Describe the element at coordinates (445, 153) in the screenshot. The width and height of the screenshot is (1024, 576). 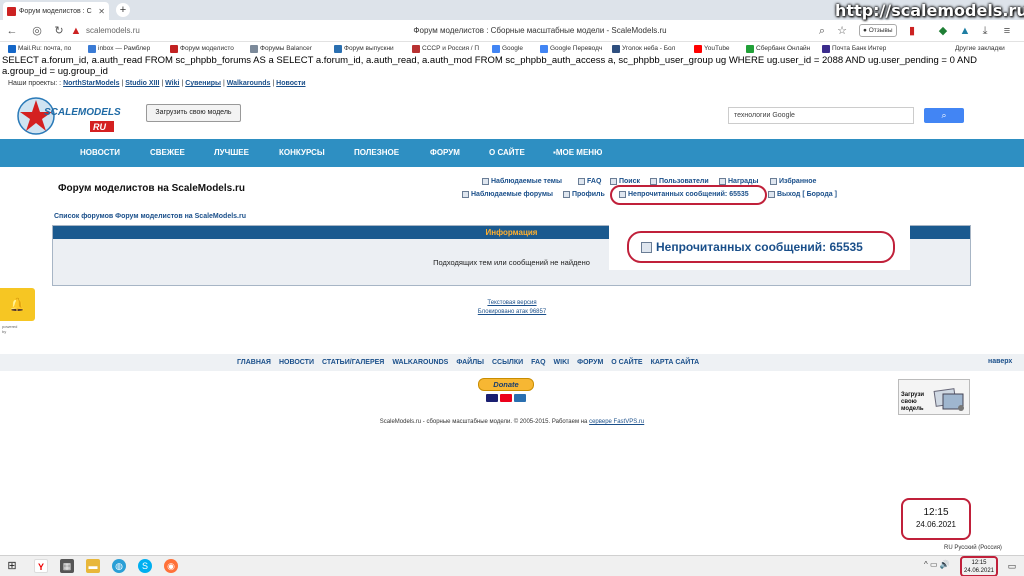
I see `nav-forum: ФОРУМ` at that location.